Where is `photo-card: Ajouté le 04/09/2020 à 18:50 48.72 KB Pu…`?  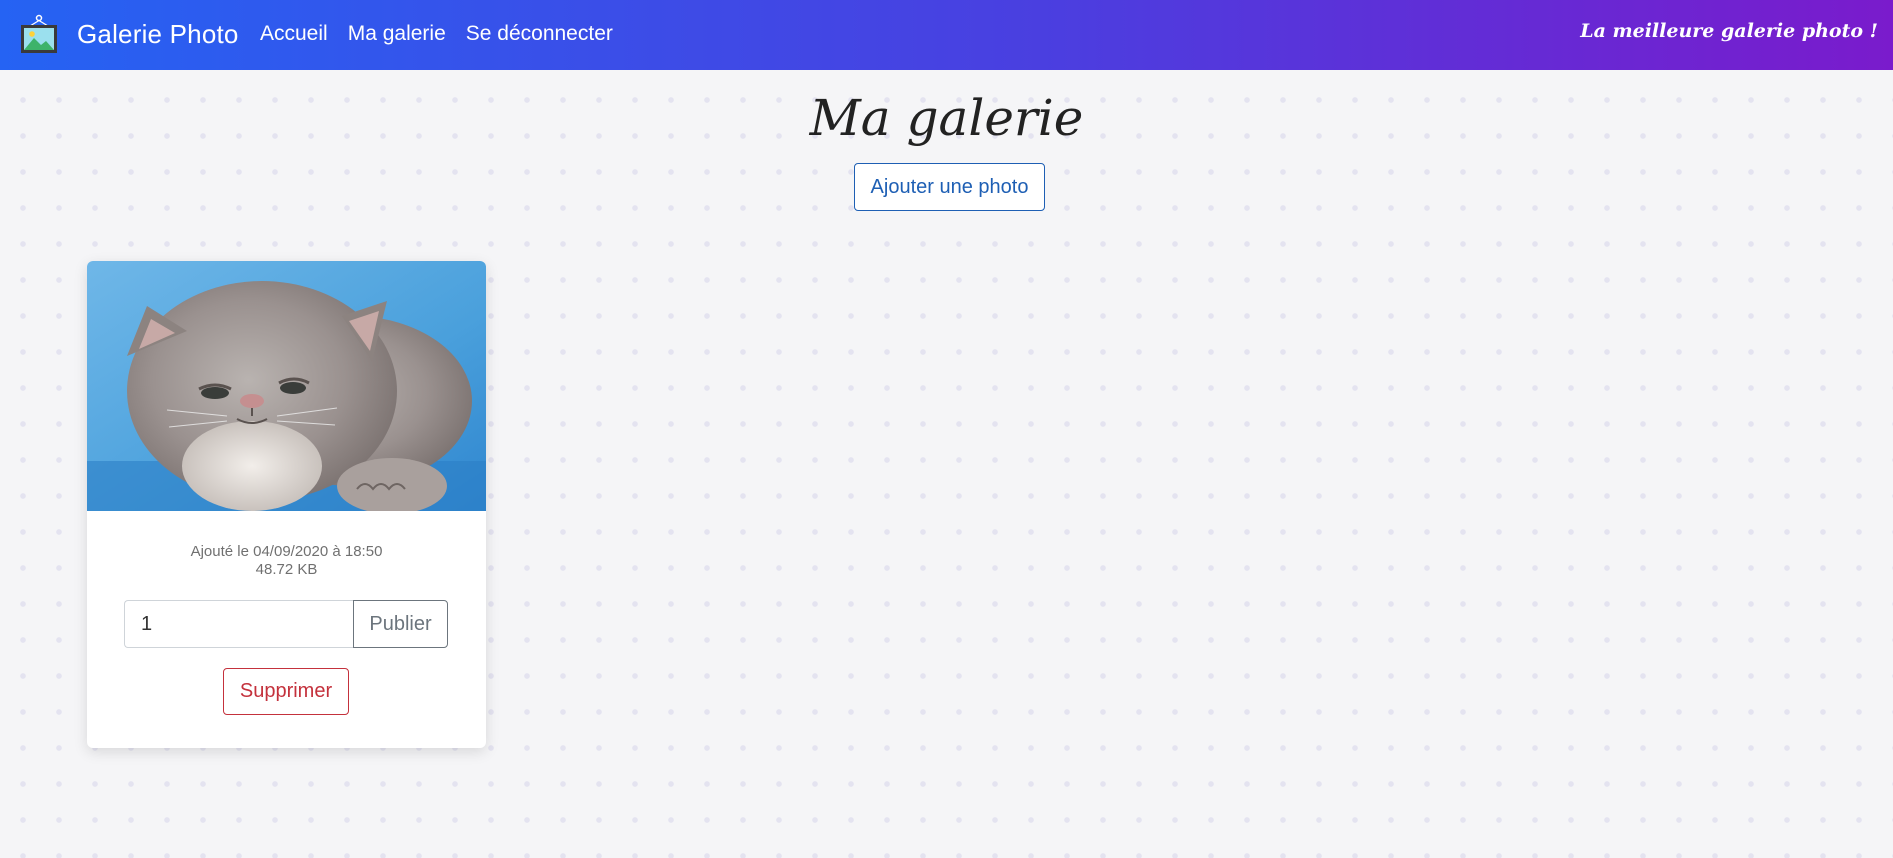
photo-card: Ajouté le 04/09/2020 à 18:50 48.72 KB Pu… is located at coordinates (286, 504).